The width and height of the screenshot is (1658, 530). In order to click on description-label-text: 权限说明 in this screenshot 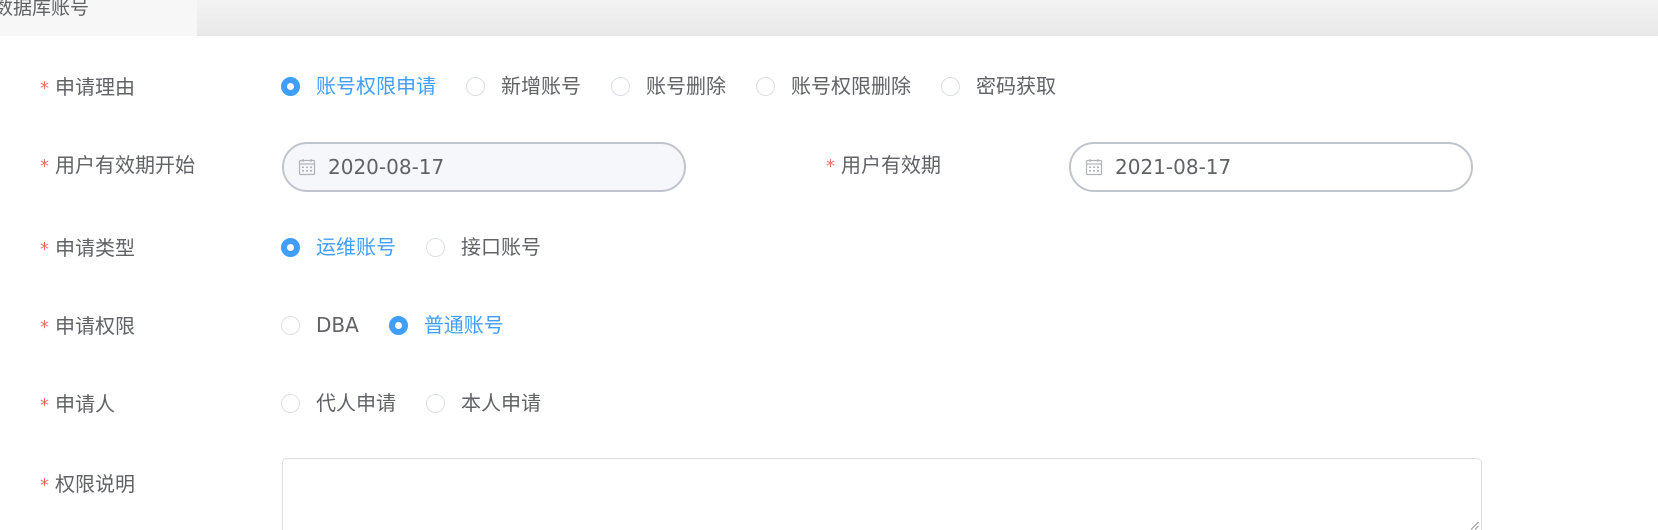, I will do `click(95, 484)`.